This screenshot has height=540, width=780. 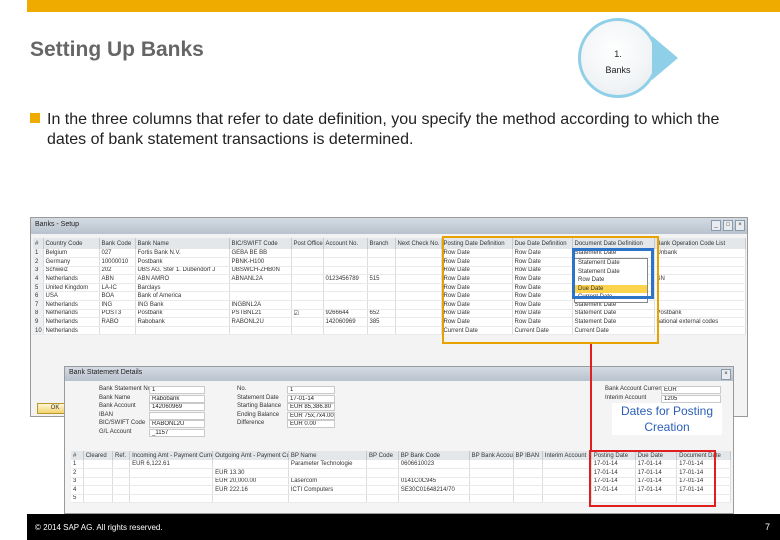 What do you see at coordinates (71, 262) in the screenshot?
I see `table-cell: Germany` at bounding box center [71, 262].